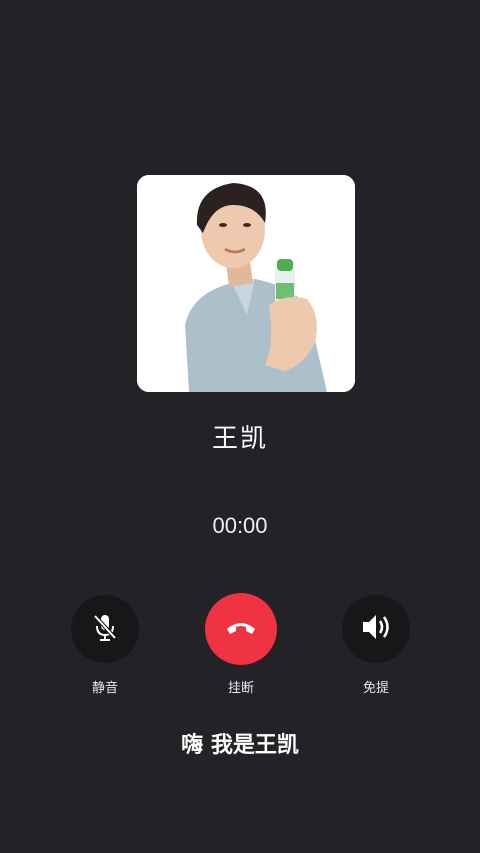 This screenshot has width=480, height=853. I want to click on hangup-button, so click(241, 629).